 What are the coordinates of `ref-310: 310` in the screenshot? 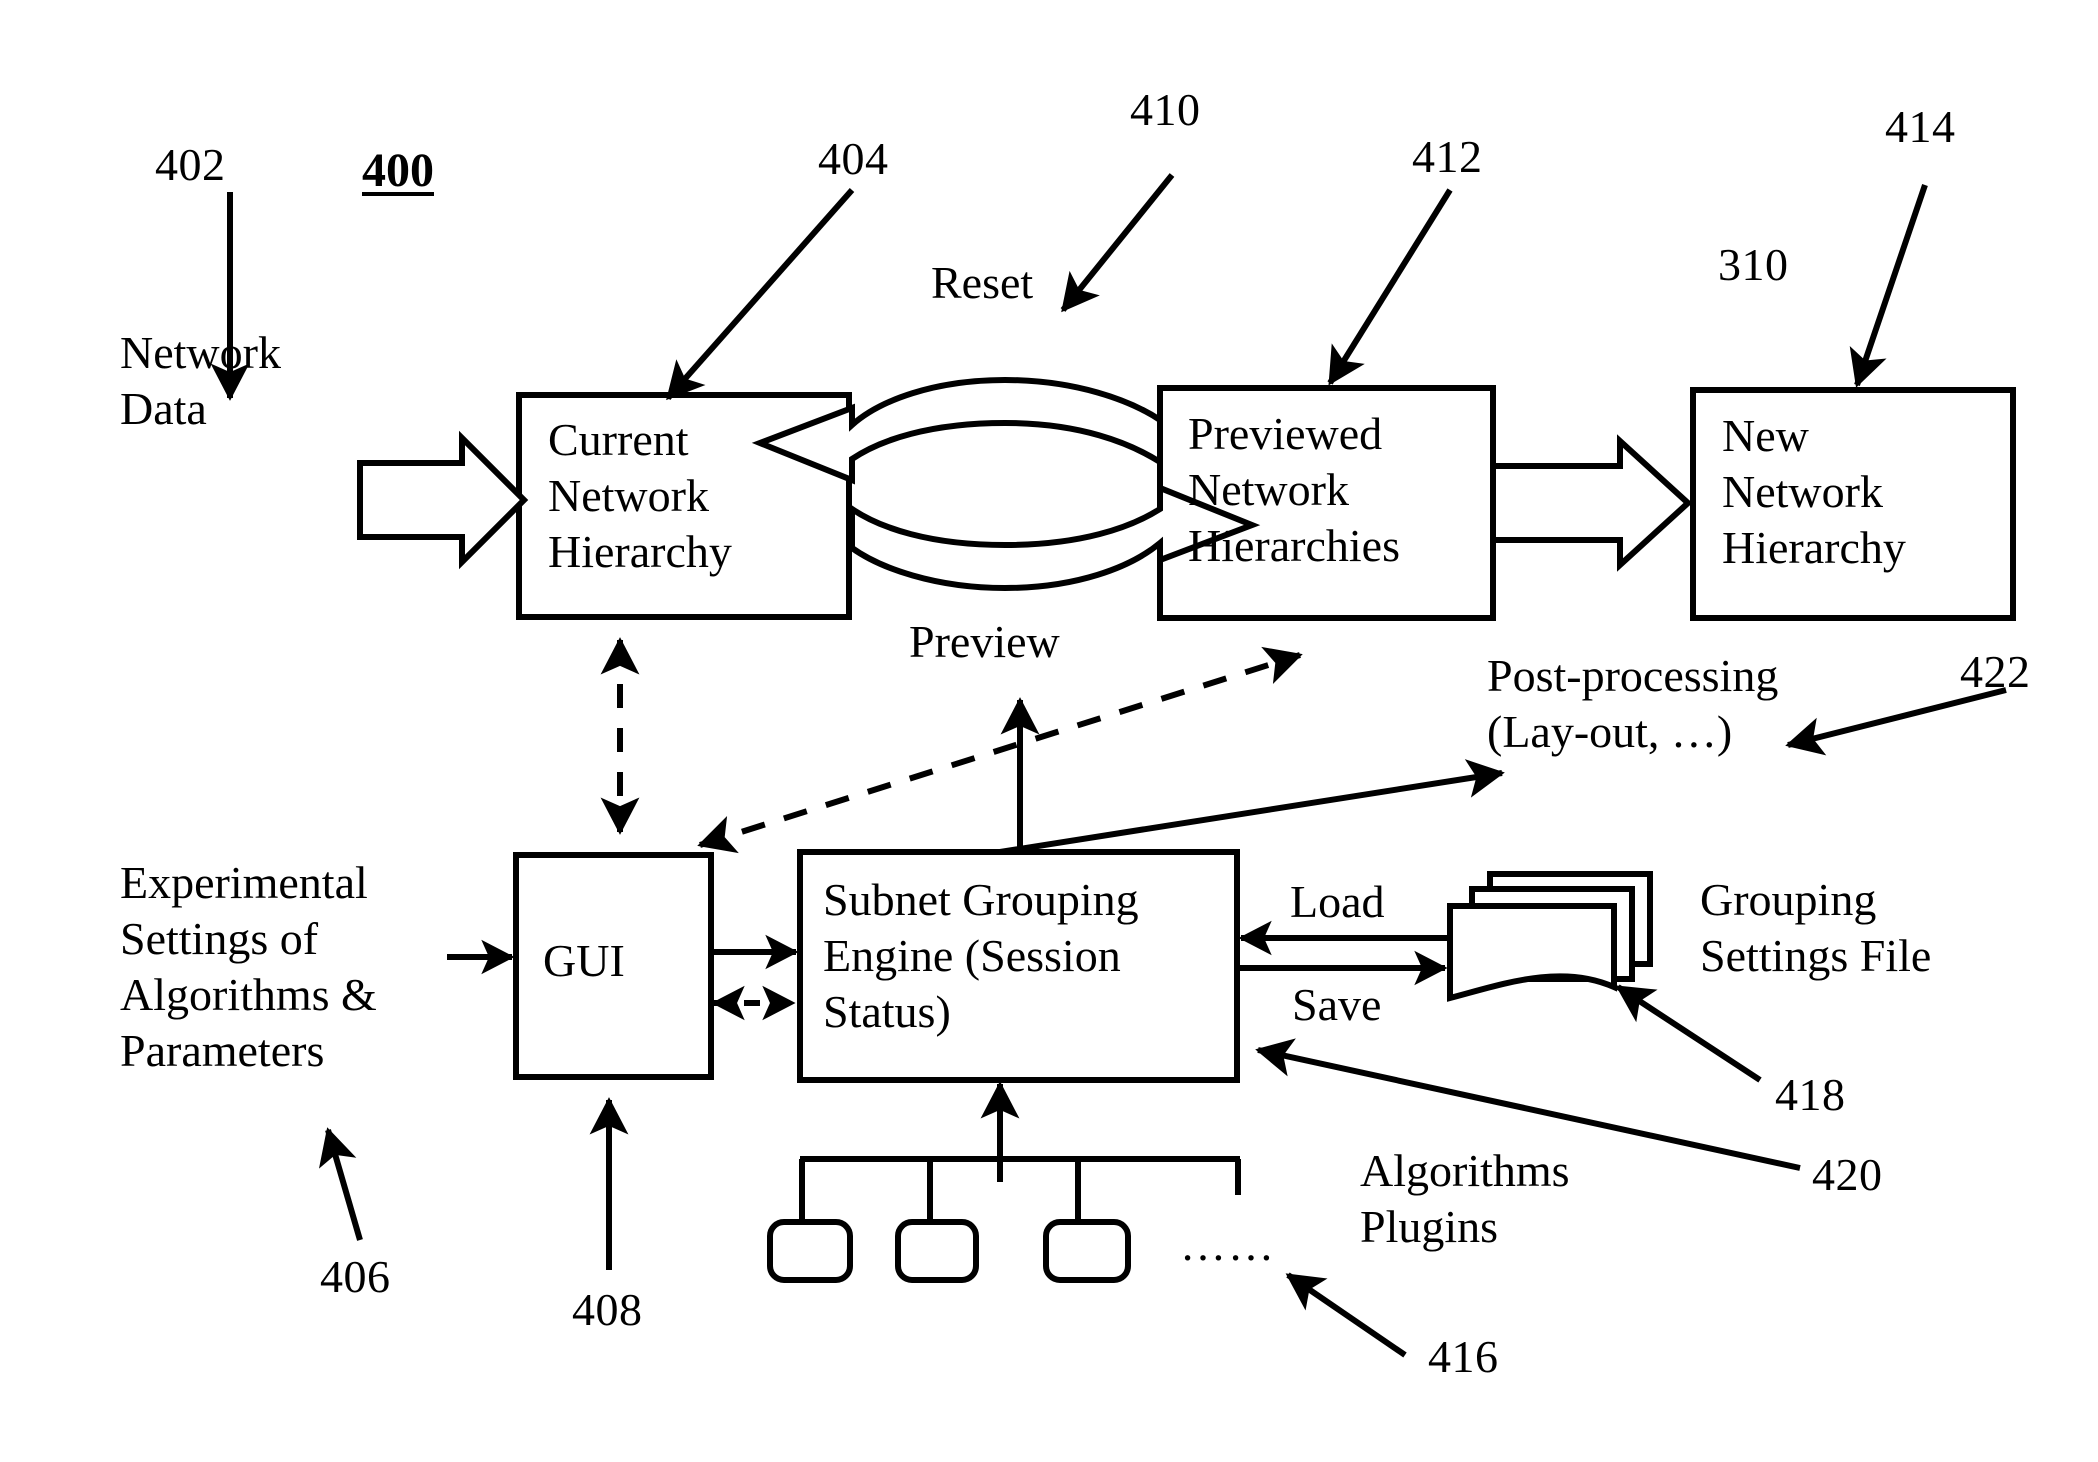 It's located at (1753, 264).